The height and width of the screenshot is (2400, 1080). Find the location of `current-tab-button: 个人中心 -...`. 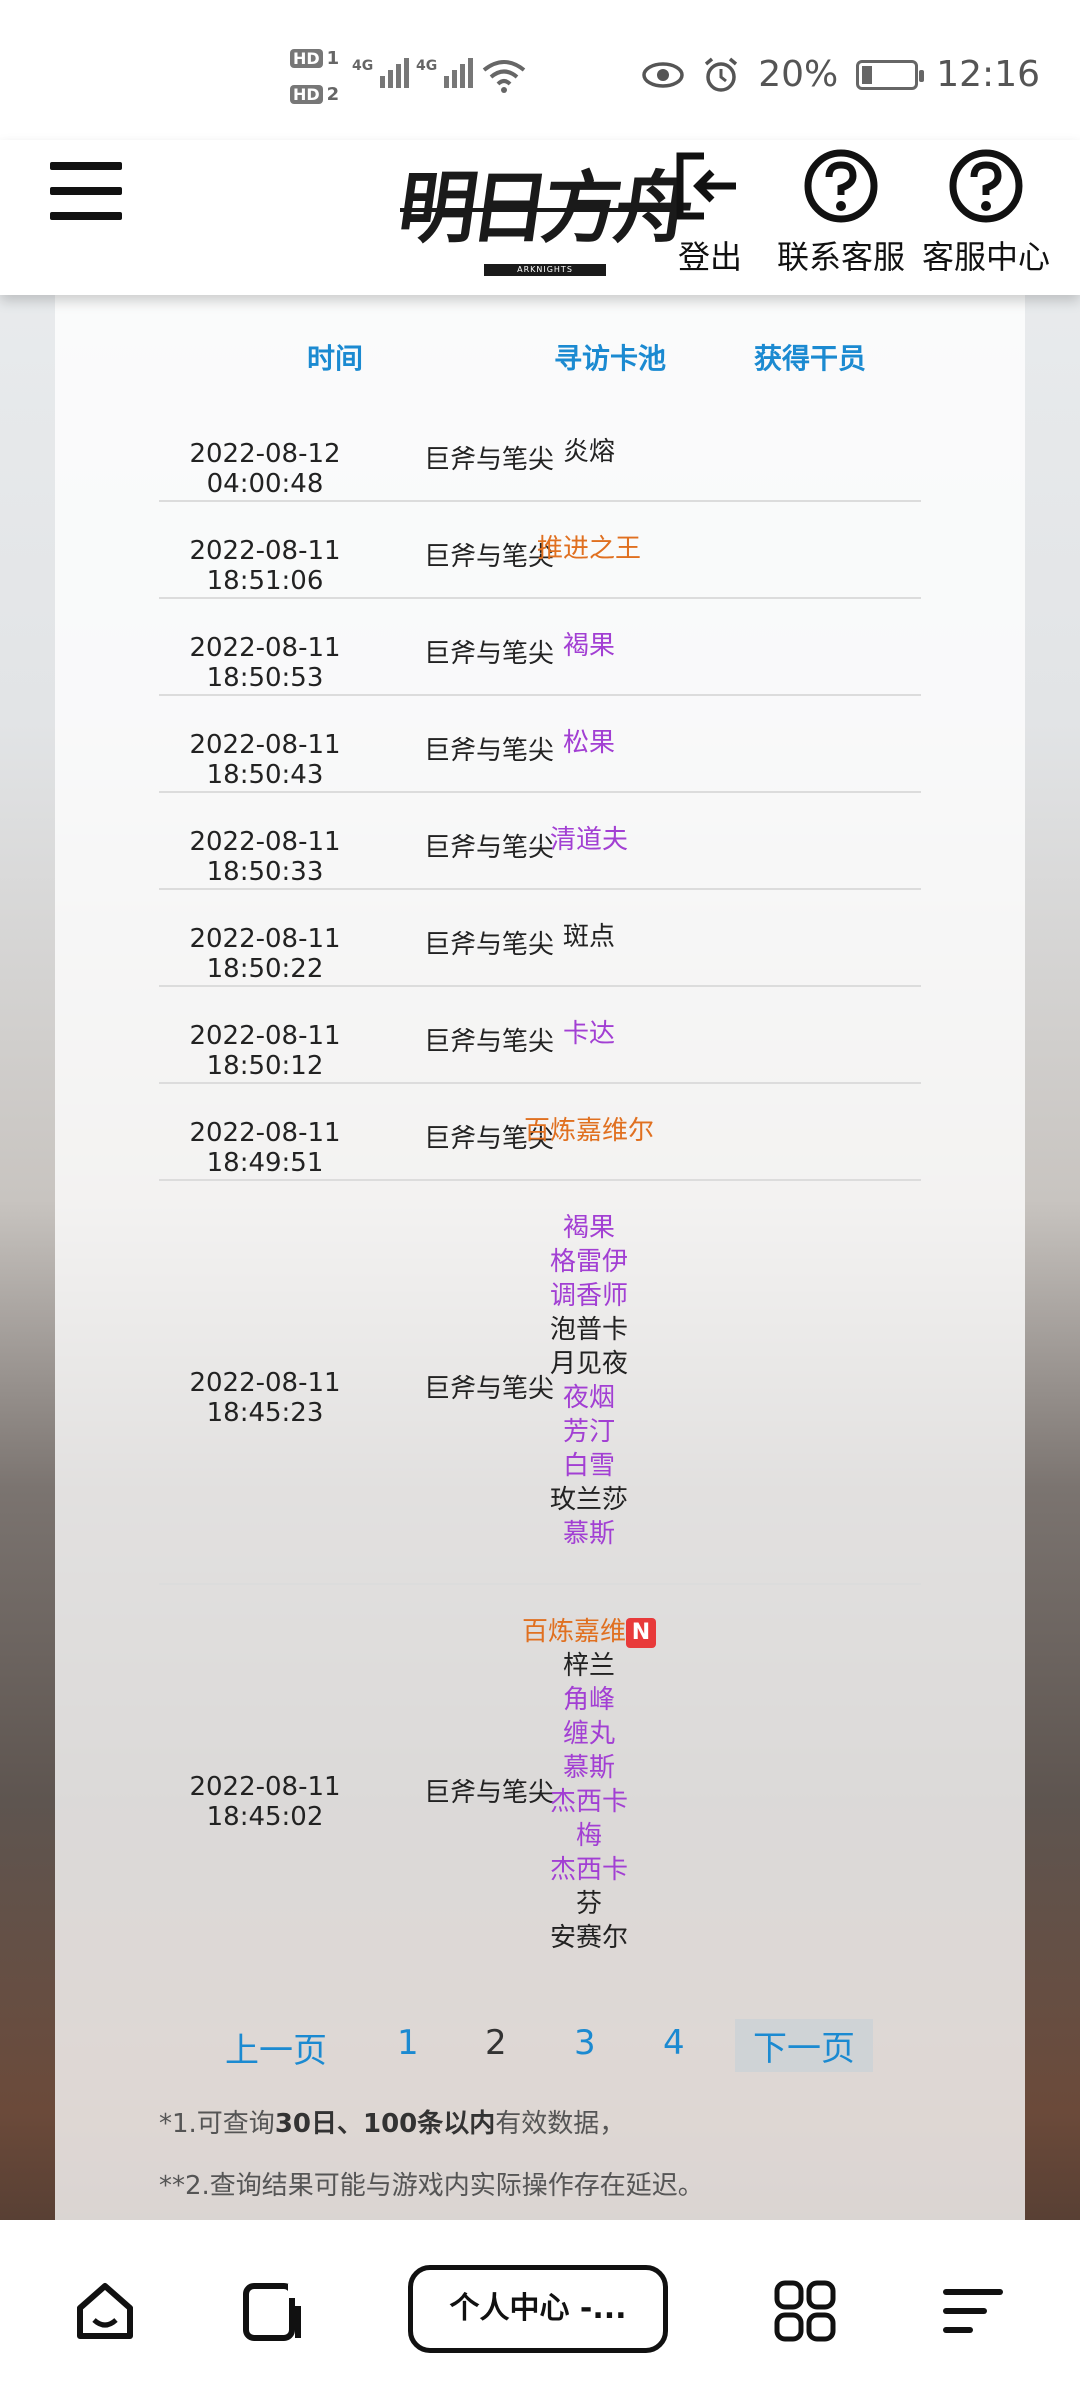

current-tab-button: 个人中心 -... is located at coordinates (538, 2309).